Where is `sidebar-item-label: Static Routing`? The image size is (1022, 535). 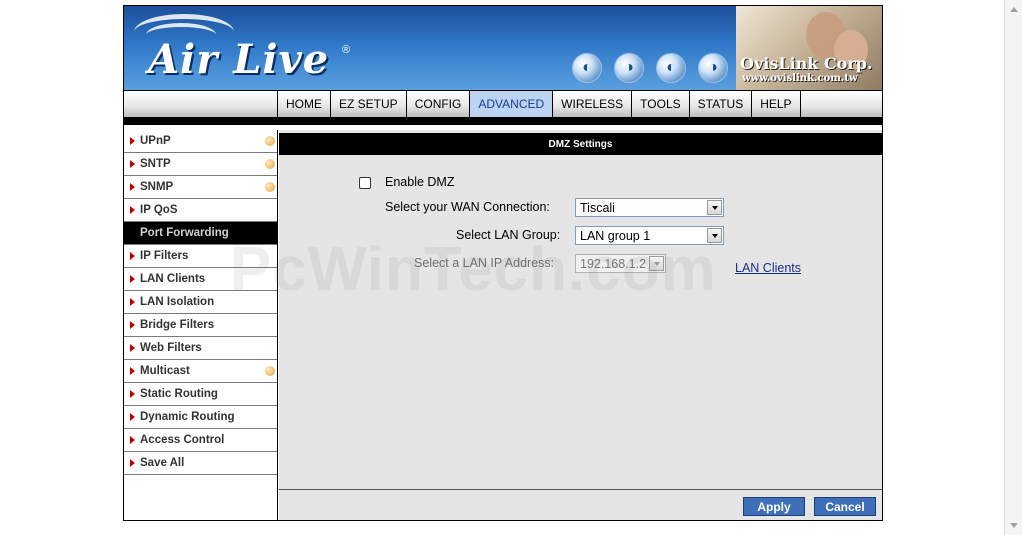 sidebar-item-label: Static Routing is located at coordinates (179, 394).